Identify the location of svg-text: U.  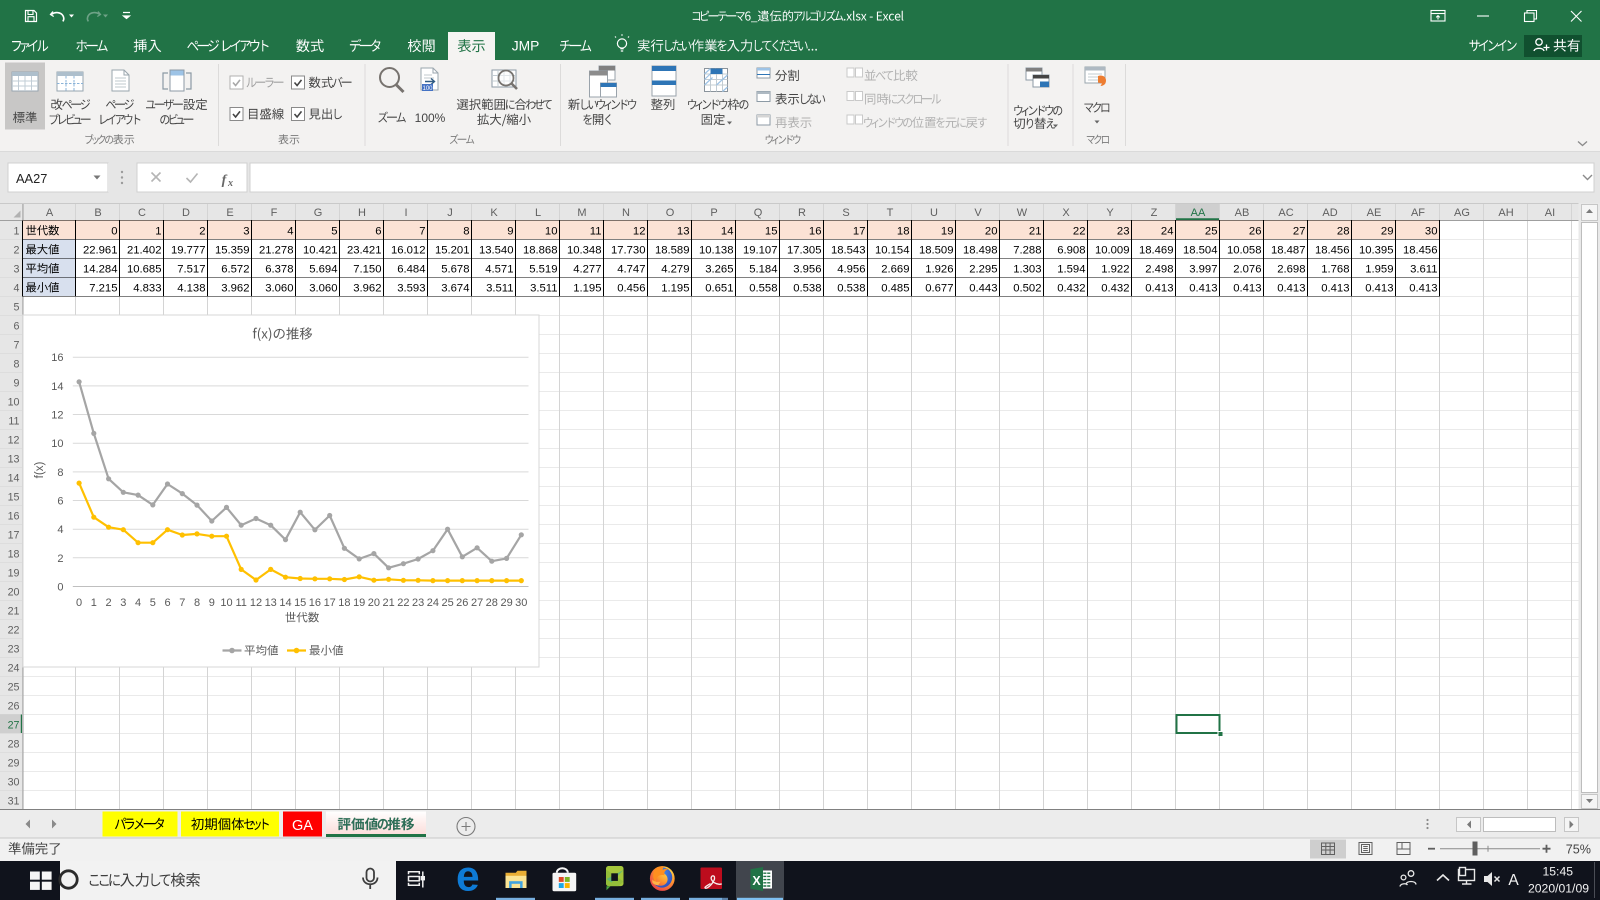
(934, 213).